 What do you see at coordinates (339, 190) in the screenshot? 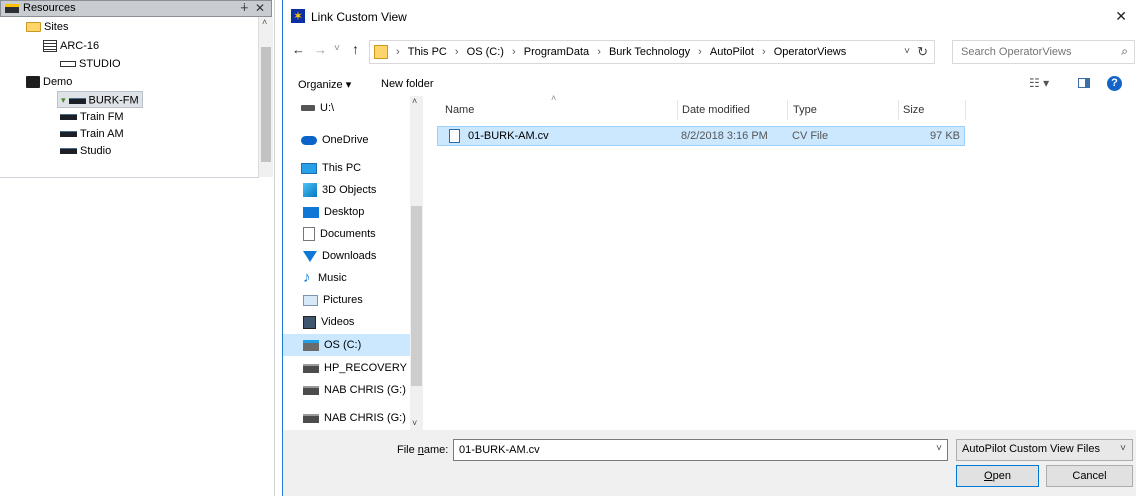
I see `nav-item-3d-objects: 3D Objects` at bounding box center [339, 190].